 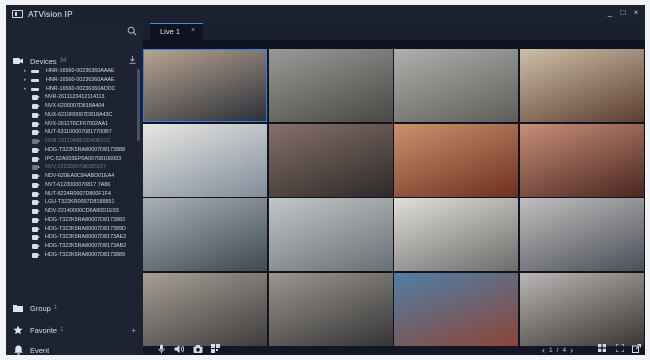 I want to click on device-item: NVV-22230007081B5157, so click(x=74, y=167).